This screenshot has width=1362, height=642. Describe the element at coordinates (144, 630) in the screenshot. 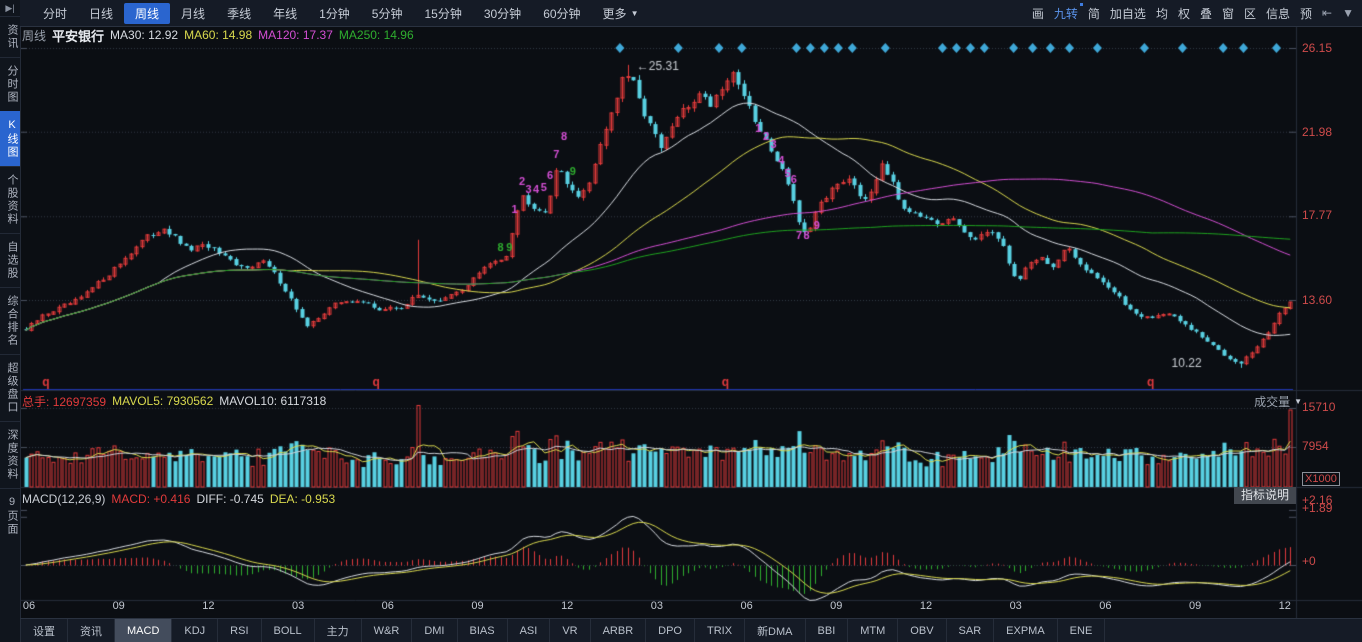

I see `indicator-tab-2: MACD` at that location.